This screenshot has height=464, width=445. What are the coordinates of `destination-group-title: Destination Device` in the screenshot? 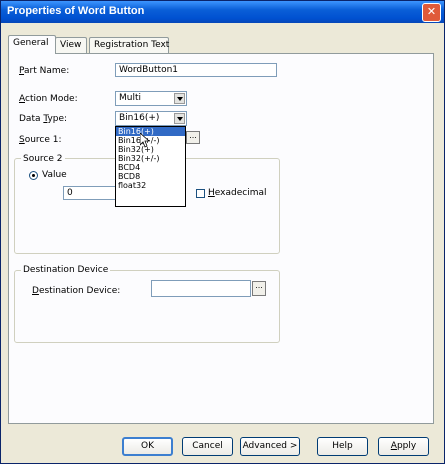 It's located at (66, 270).